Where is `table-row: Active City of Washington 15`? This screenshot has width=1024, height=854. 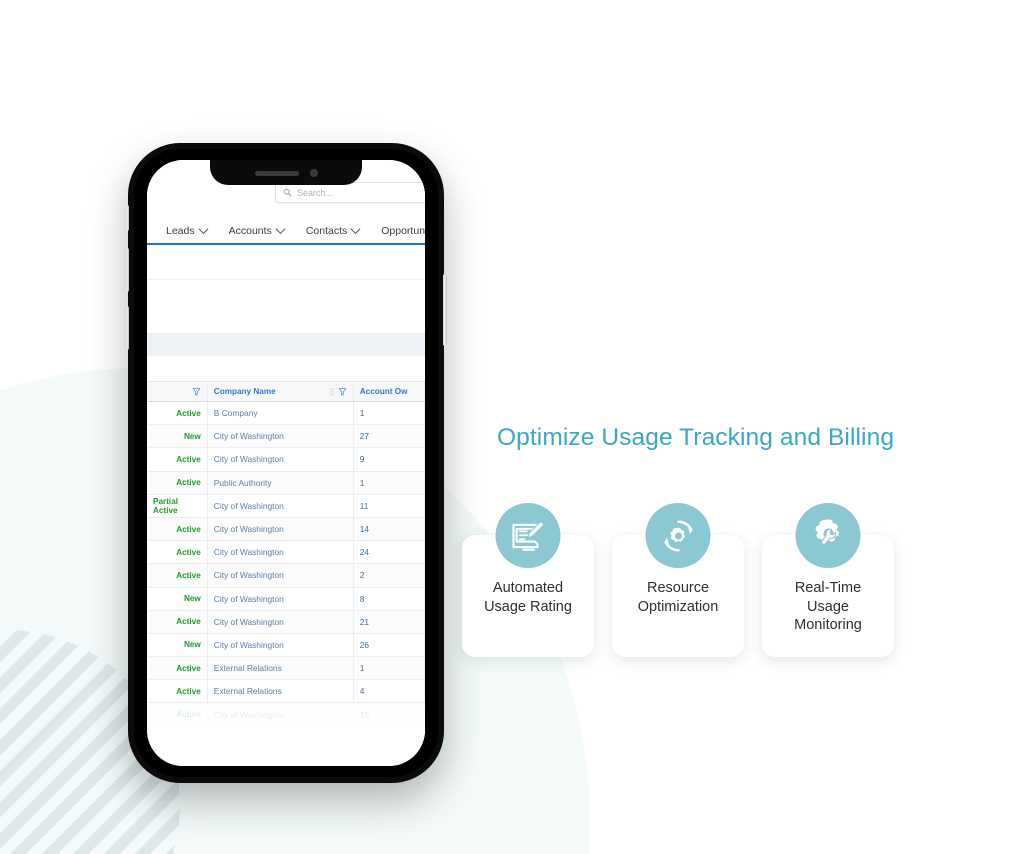
table-row: Active City of Washington 15 is located at coordinates (286, 715).